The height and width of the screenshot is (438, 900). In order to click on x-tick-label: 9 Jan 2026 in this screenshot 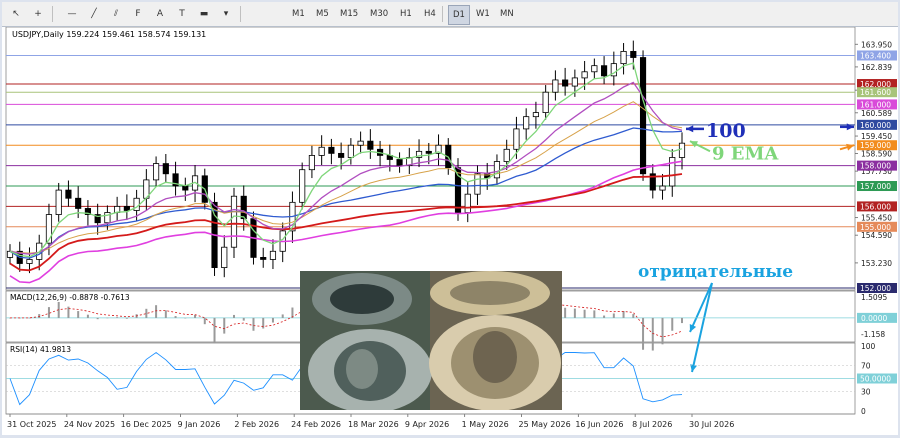, I will do `click(199, 424)`.